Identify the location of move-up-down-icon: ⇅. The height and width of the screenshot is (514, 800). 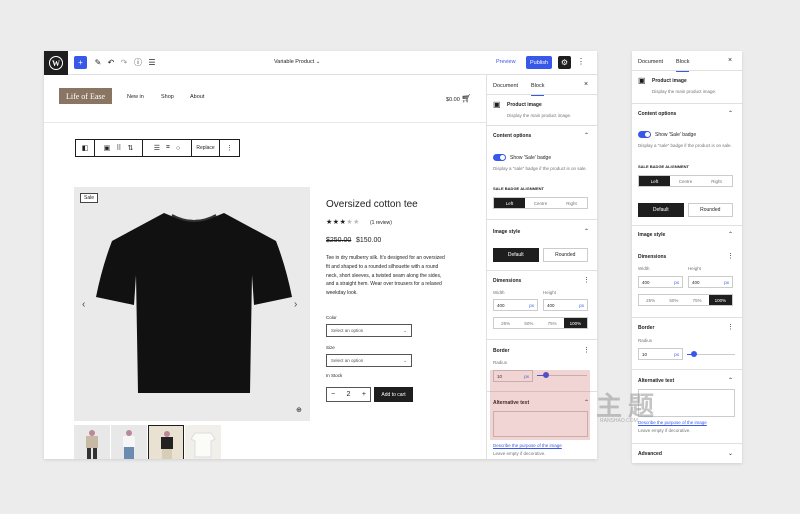
(130, 148).